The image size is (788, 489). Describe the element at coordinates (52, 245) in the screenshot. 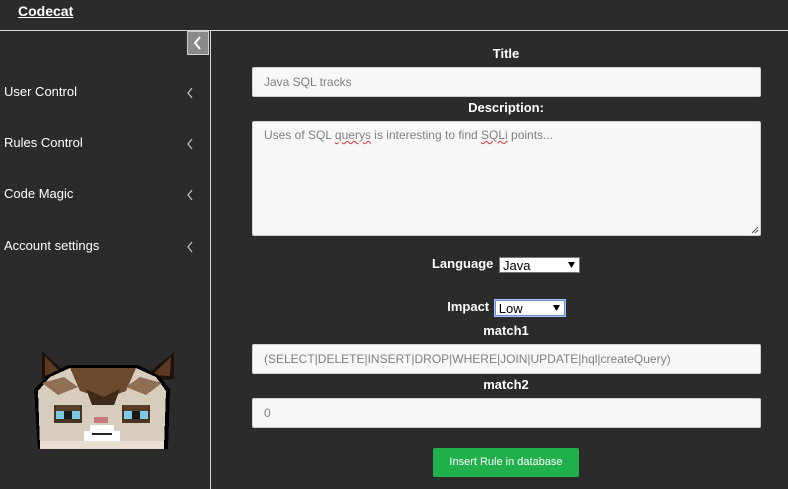

I see `sidebar-item-label: Account settings` at that location.